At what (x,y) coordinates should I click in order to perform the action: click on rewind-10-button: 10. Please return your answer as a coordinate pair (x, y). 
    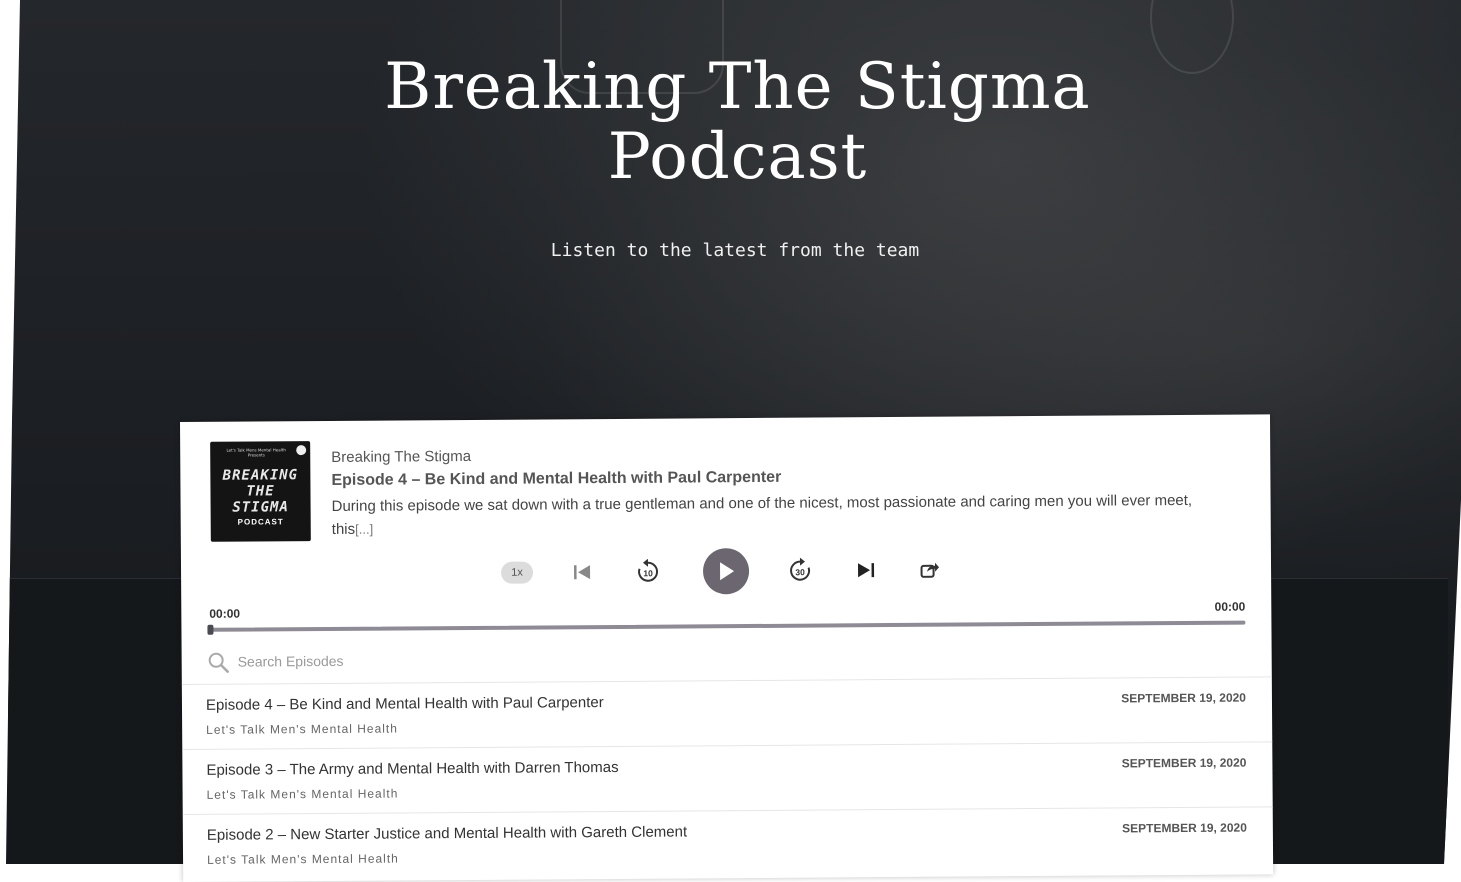
    Looking at the image, I should click on (648, 572).